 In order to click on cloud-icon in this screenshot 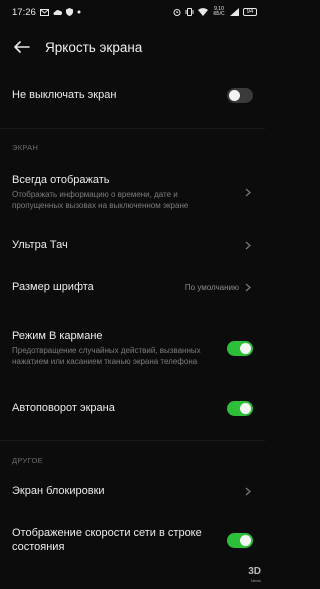, I will do `click(57, 12)`.